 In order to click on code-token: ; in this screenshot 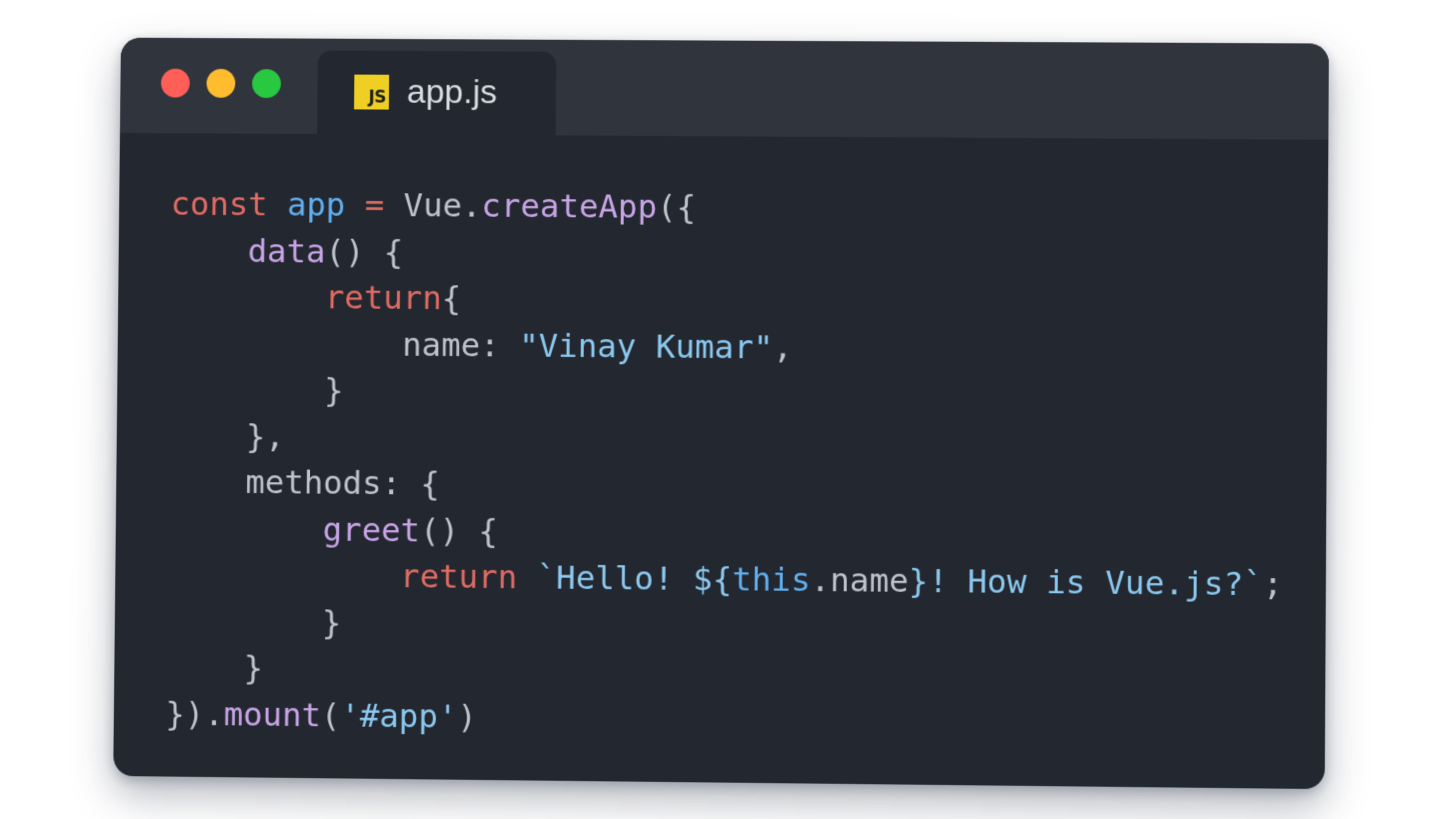, I will do `click(1273, 584)`.